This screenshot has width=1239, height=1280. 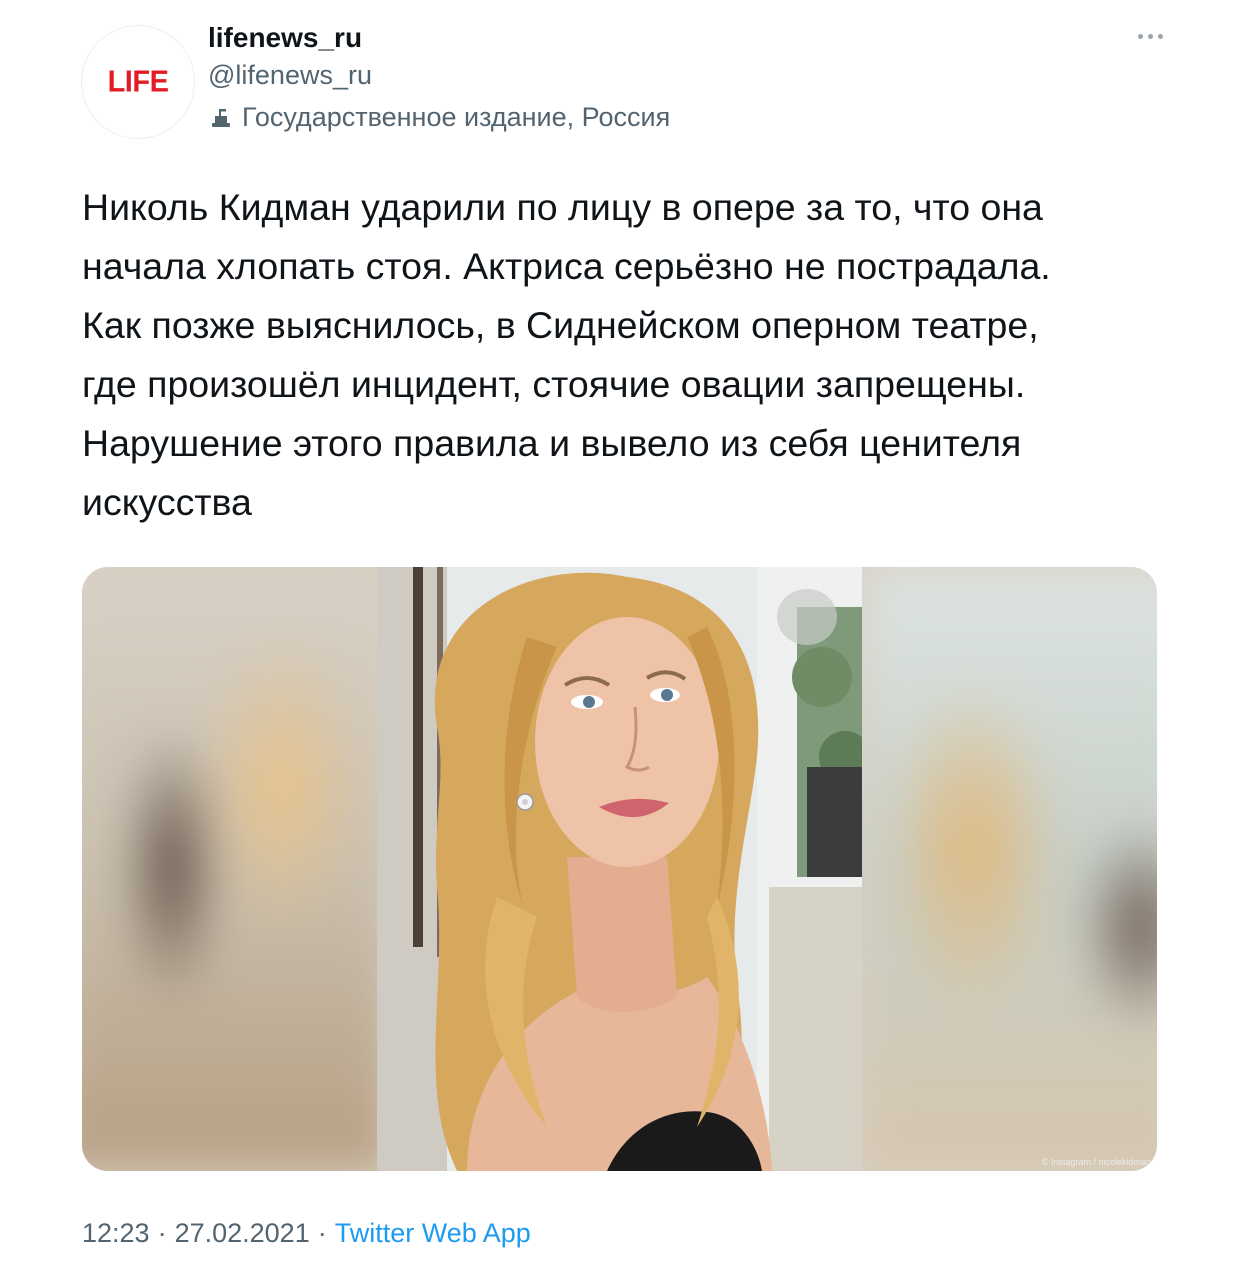 What do you see at coordinates (221, 118) in the screenshot?
I see `podium-icon` at bounding box center [221, 118].